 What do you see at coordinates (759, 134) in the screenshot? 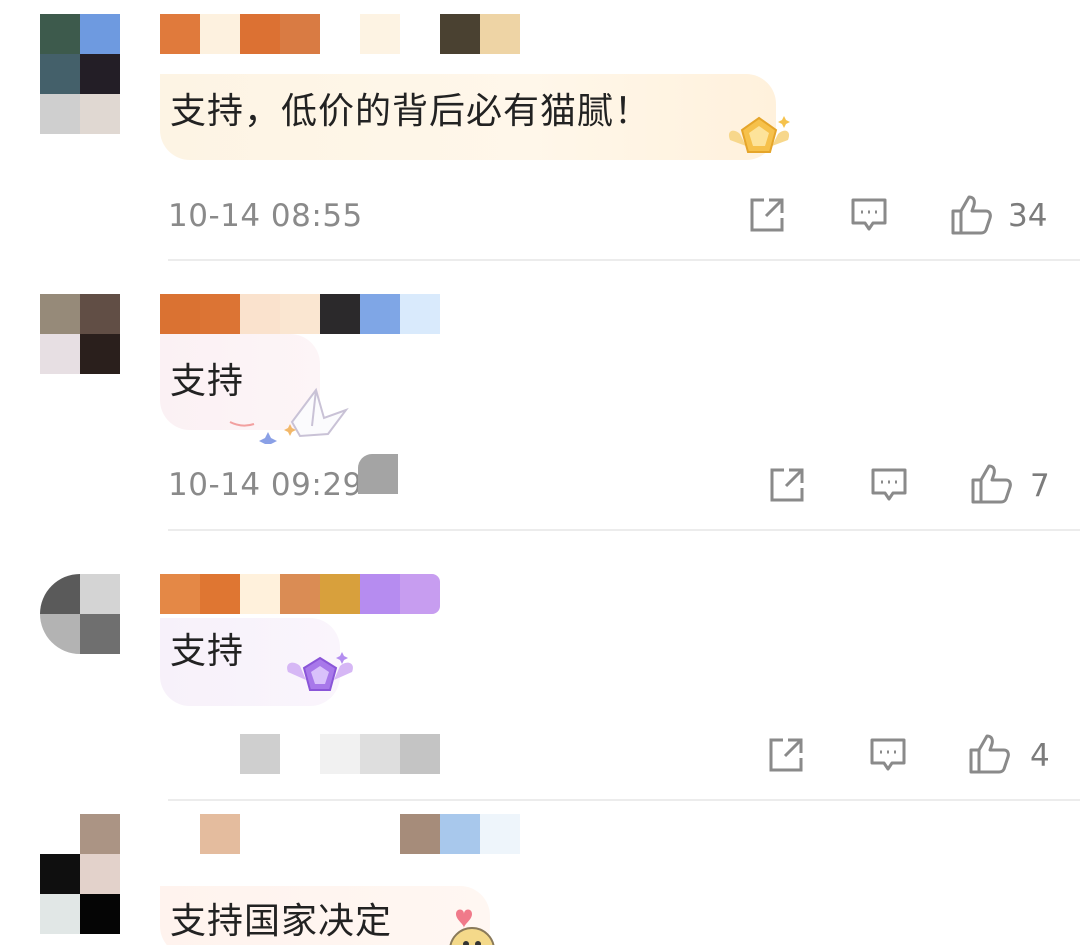
I see `gold-medal-icon` at bounding box center [759, 134].